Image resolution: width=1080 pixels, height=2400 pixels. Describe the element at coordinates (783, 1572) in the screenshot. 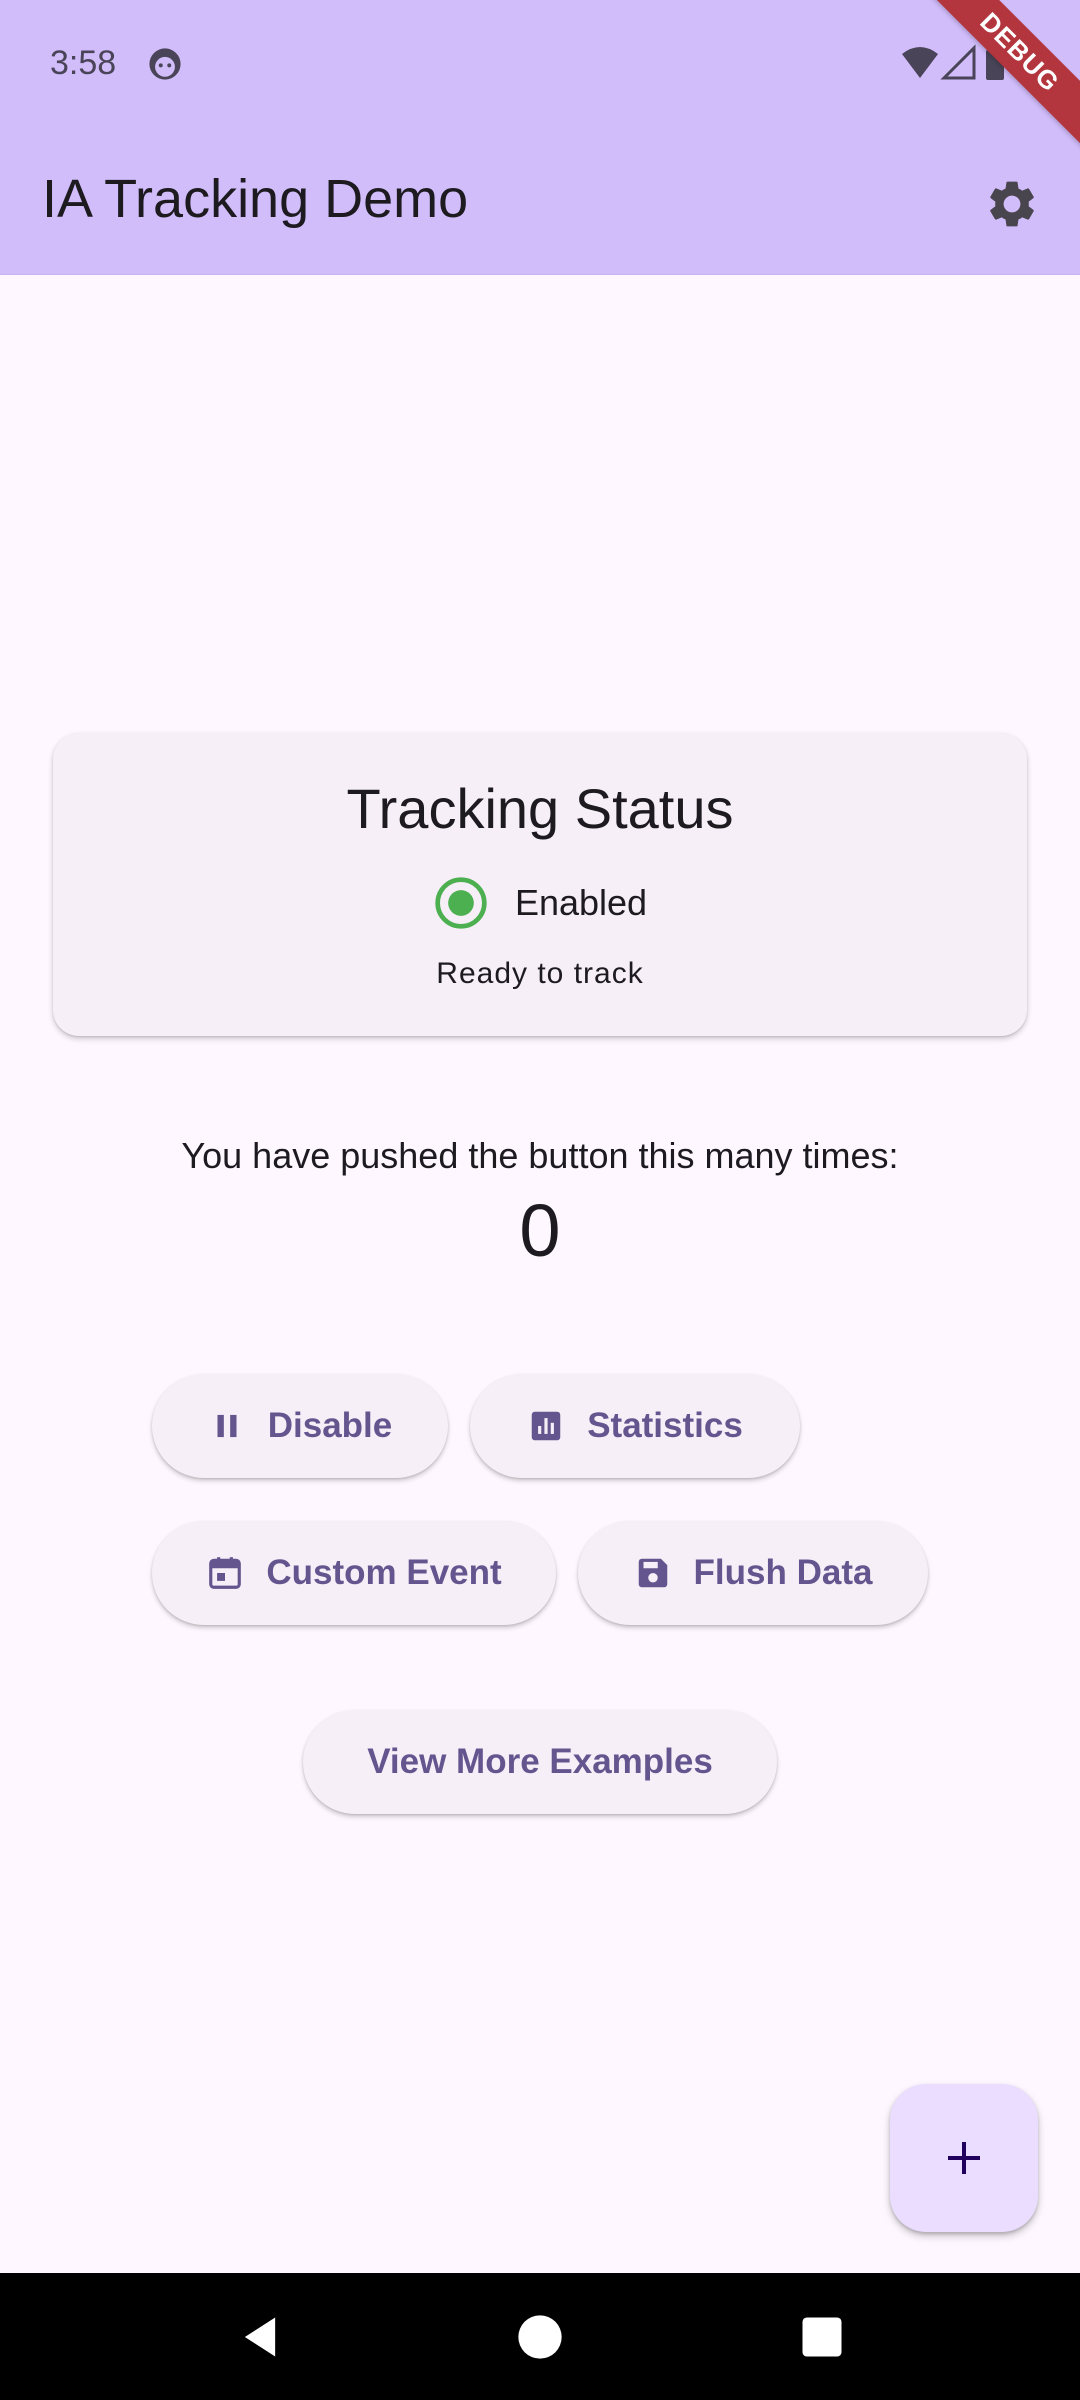

I see `flush-data-button-label: Flush Data` at that location.